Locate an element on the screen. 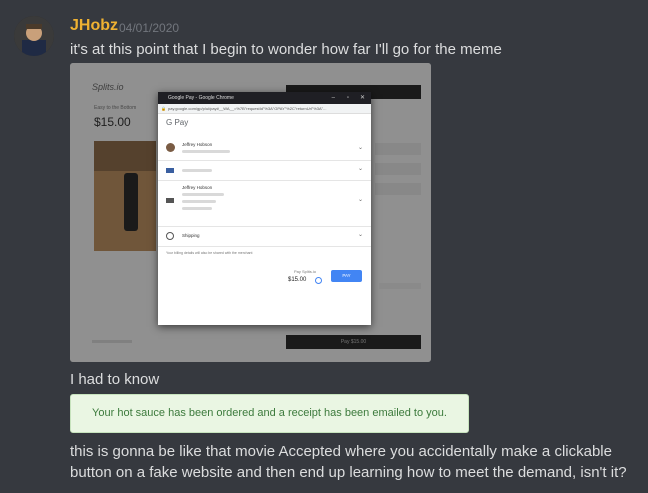  shipping-option-row: Shipping ⌄ is located at coordinates (264, 236).